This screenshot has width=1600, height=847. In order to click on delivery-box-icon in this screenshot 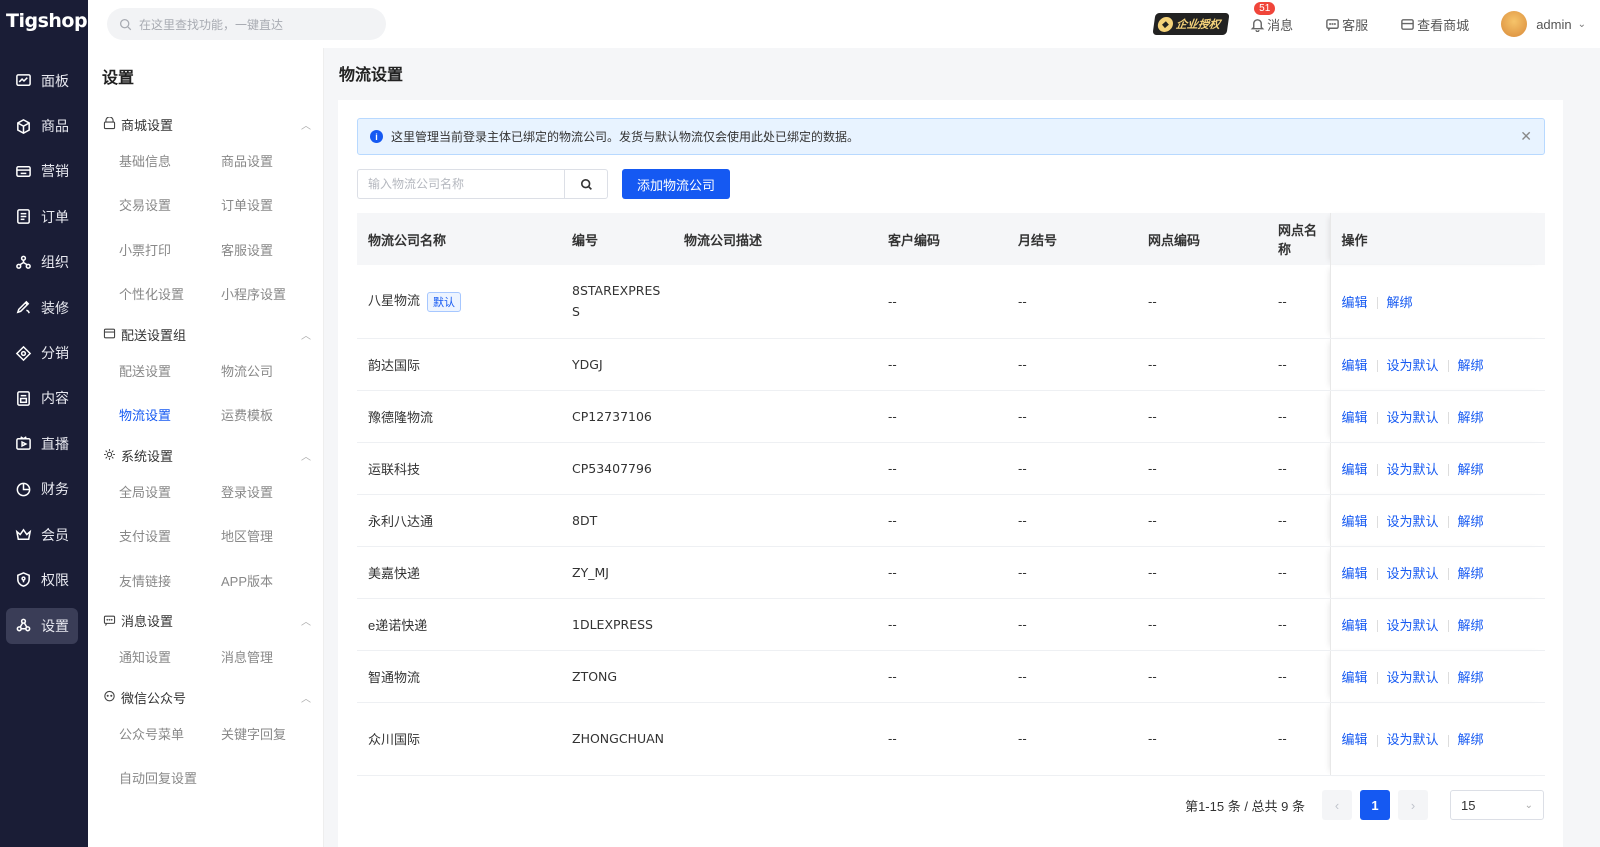, I will do `click(110, 334)`.